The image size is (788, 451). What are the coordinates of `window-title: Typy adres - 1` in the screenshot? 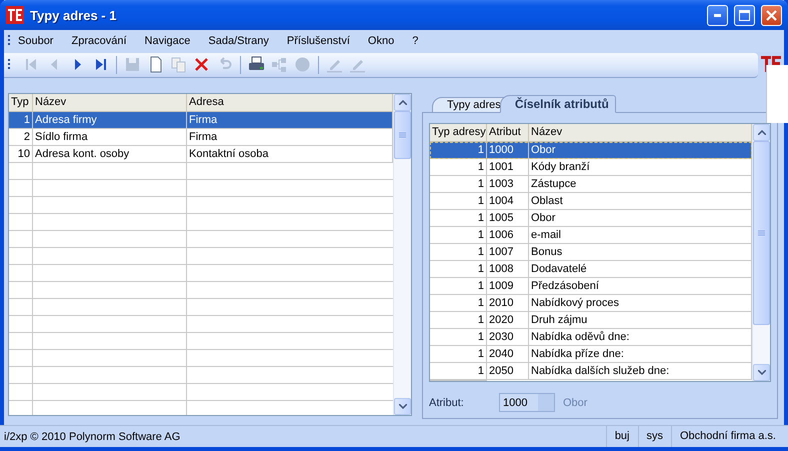 It's located at (74, 15).